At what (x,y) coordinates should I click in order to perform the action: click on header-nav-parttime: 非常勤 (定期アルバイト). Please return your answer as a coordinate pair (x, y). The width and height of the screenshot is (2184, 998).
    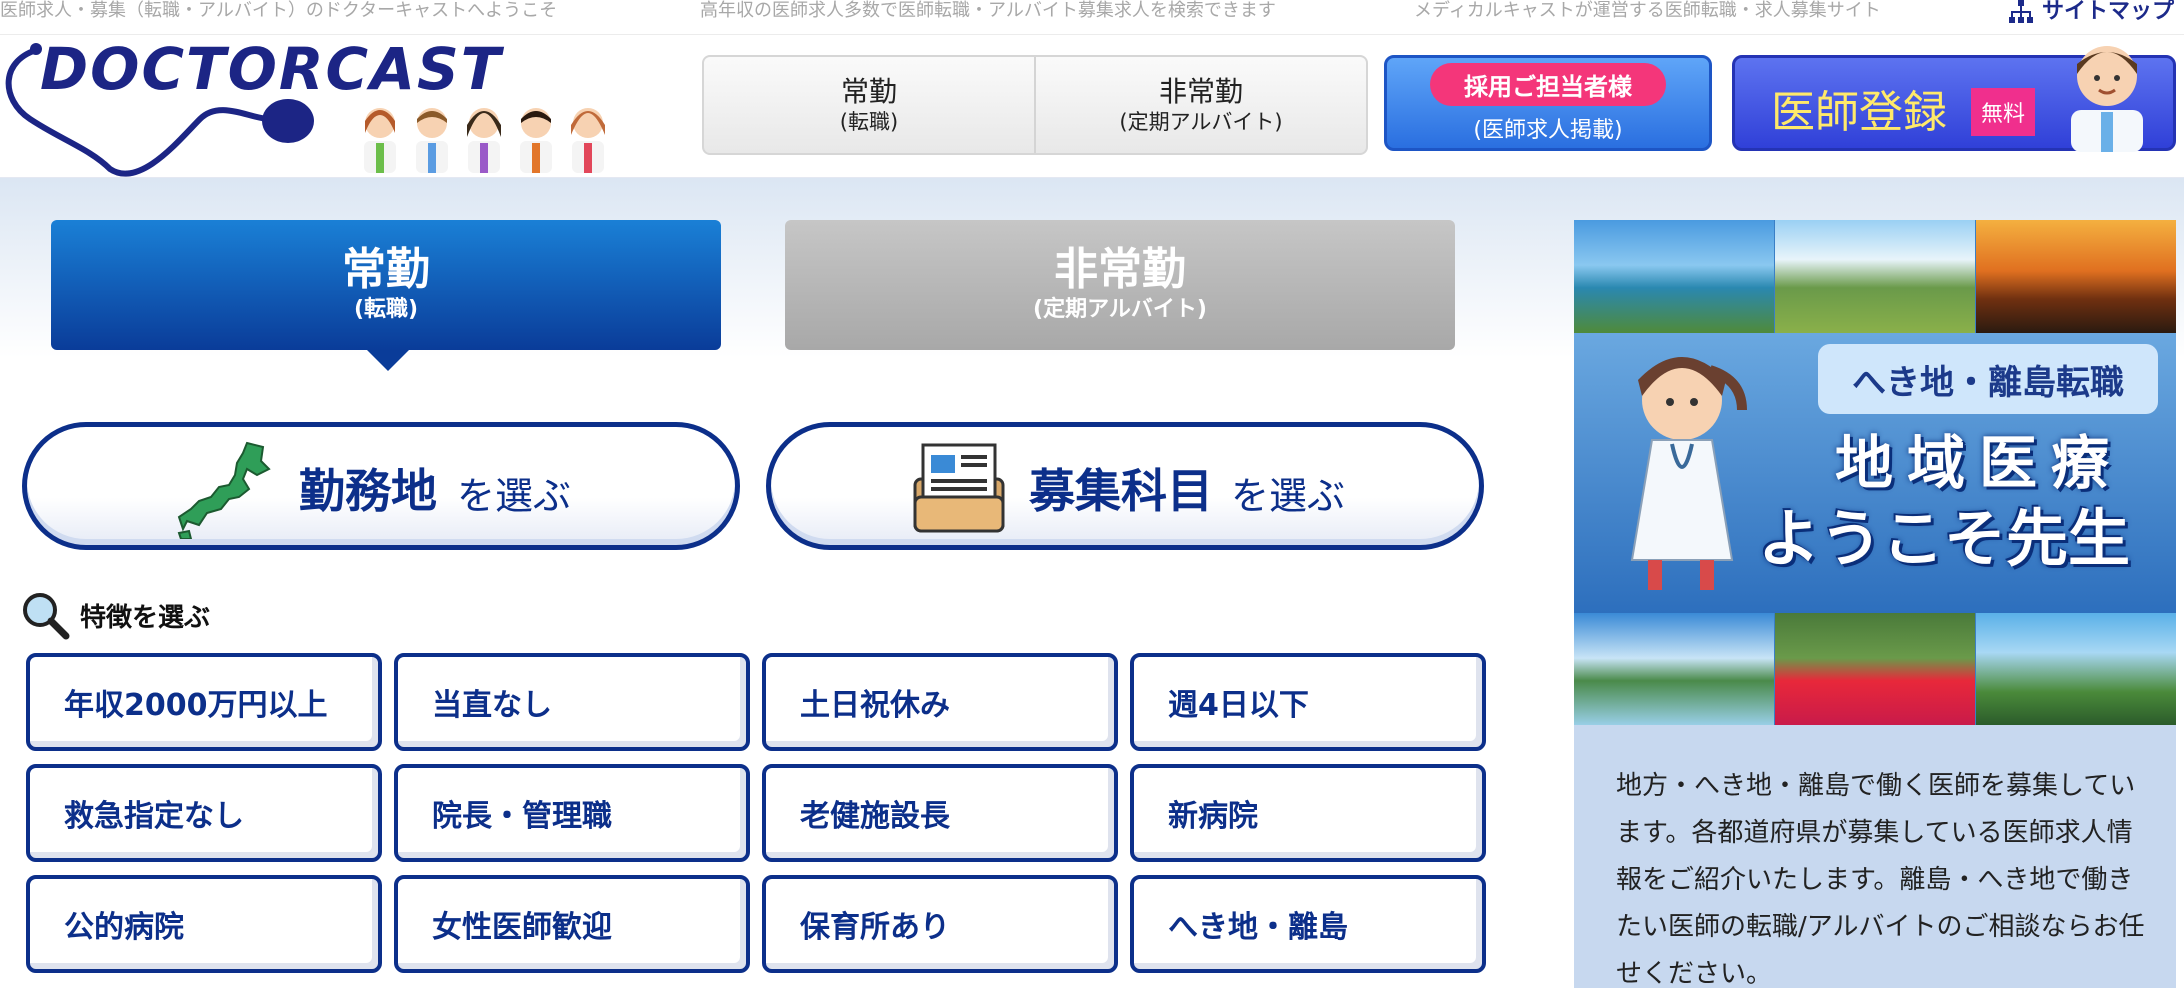
    Looking at the image, I should click on (1201, 105).